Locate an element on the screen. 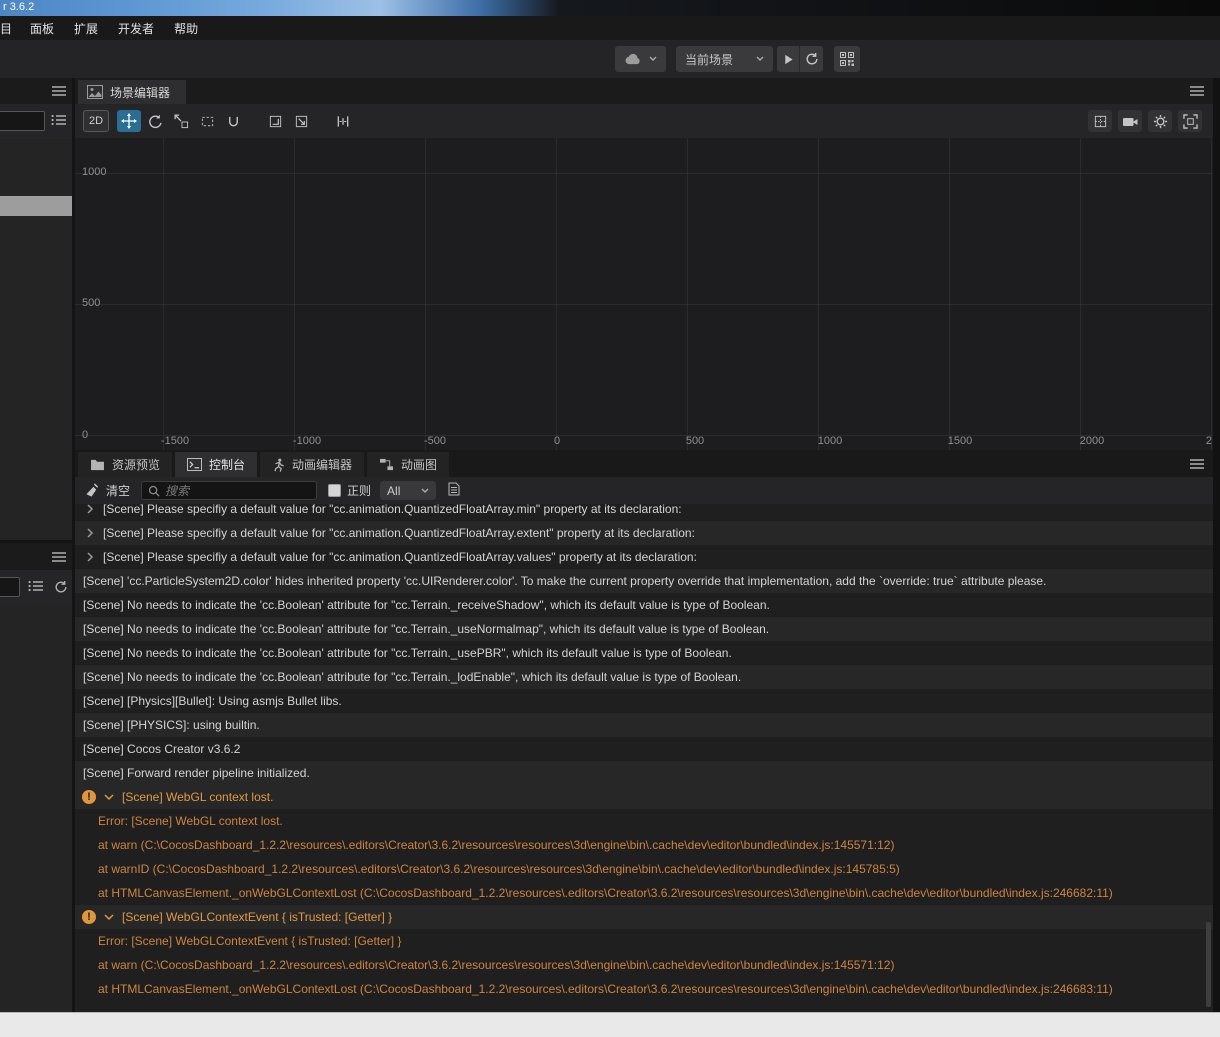 The width and height of the screenshot is (1220, 1037). console-search-input is located at coordinates (238, 490).